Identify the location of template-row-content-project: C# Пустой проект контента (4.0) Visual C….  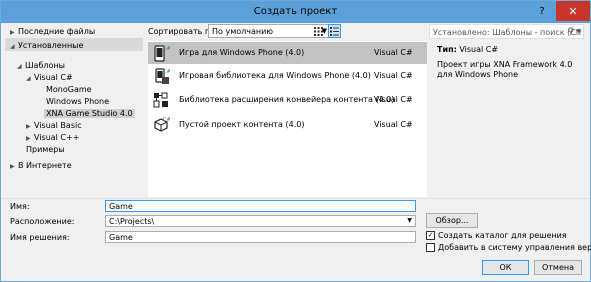
(287, 125).